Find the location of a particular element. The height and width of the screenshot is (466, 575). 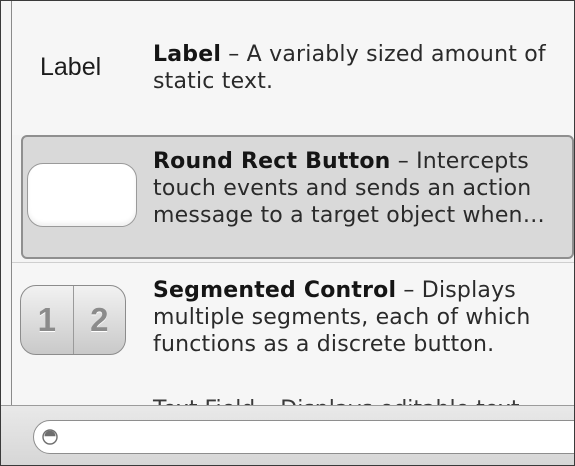

segmented-control-preview-icon: 1 2 is located at coordinates (73, 320).